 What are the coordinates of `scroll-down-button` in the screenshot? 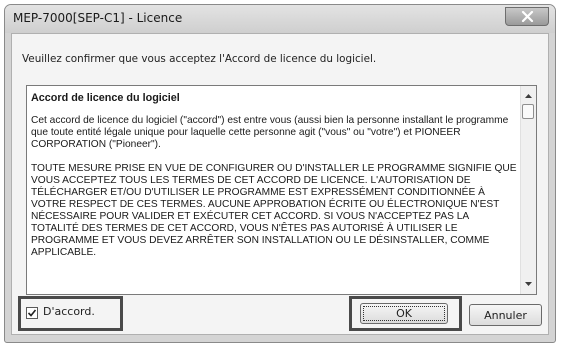 It's located at (528, 284).